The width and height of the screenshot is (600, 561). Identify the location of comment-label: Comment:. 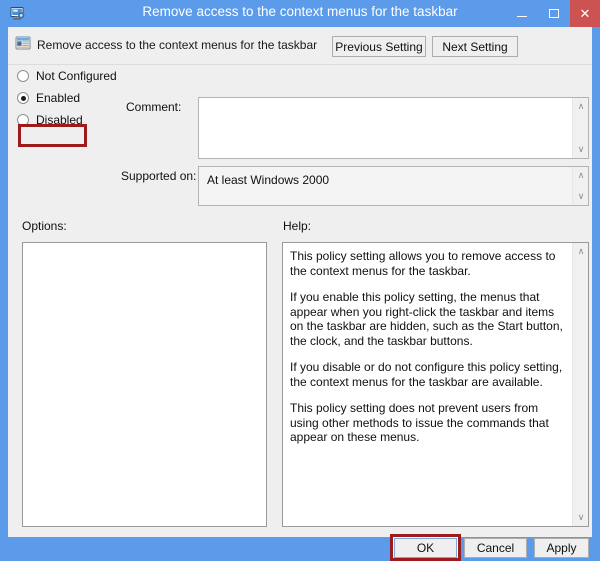
(154, 107).